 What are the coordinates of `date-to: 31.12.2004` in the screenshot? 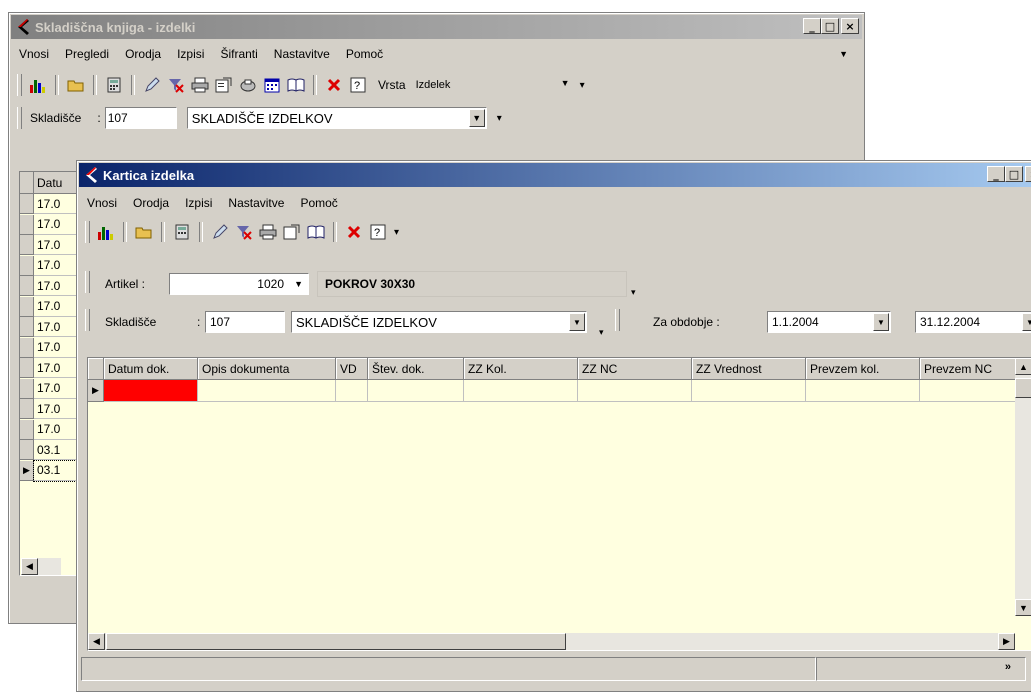 It's located at (950, 322).